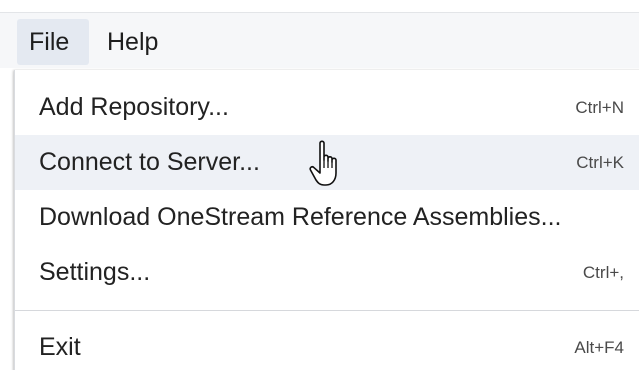 The image size is (639, 370). Describe the element at coordinates (327, 345) in the screenshot. I see `menu-item-exit: Exit Alt+F4` at that location.